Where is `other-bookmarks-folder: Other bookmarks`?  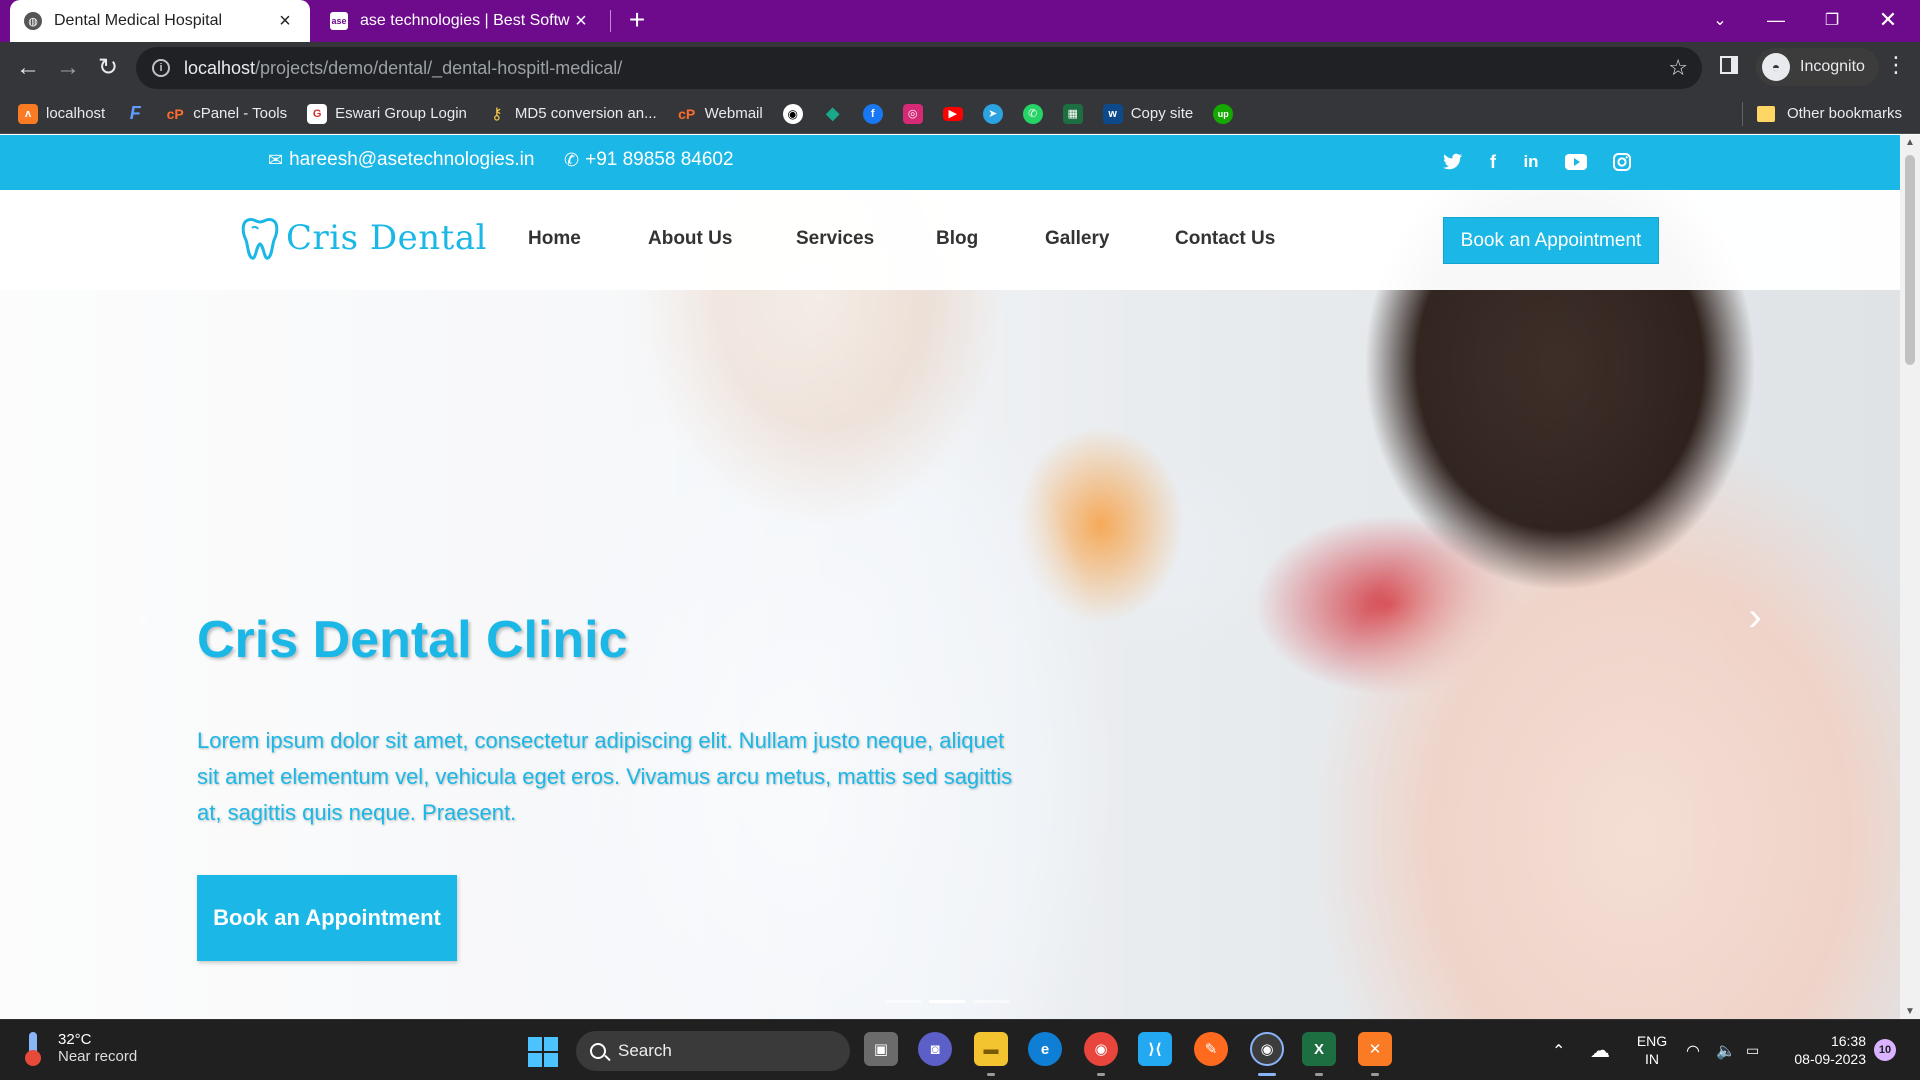 other-bookmarks-folder: Other bookmarks is located at coordinates (1829, 113).